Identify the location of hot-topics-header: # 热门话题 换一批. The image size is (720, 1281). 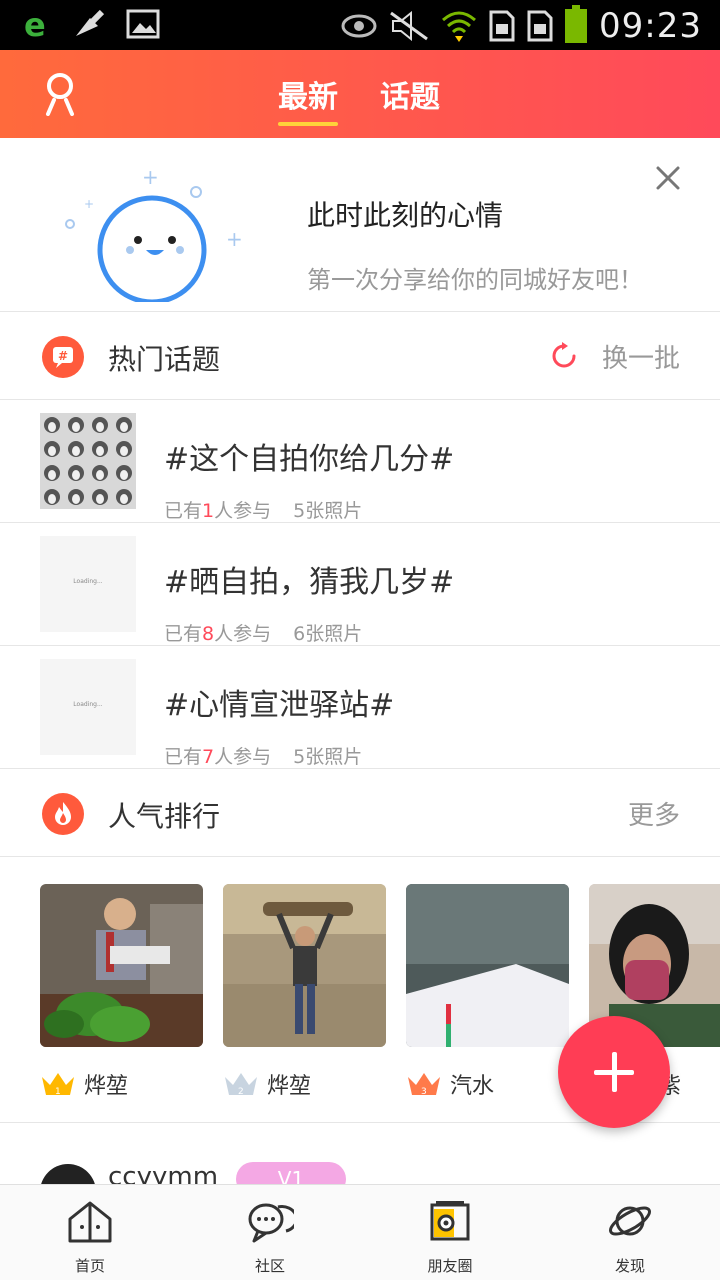
(360, 356).